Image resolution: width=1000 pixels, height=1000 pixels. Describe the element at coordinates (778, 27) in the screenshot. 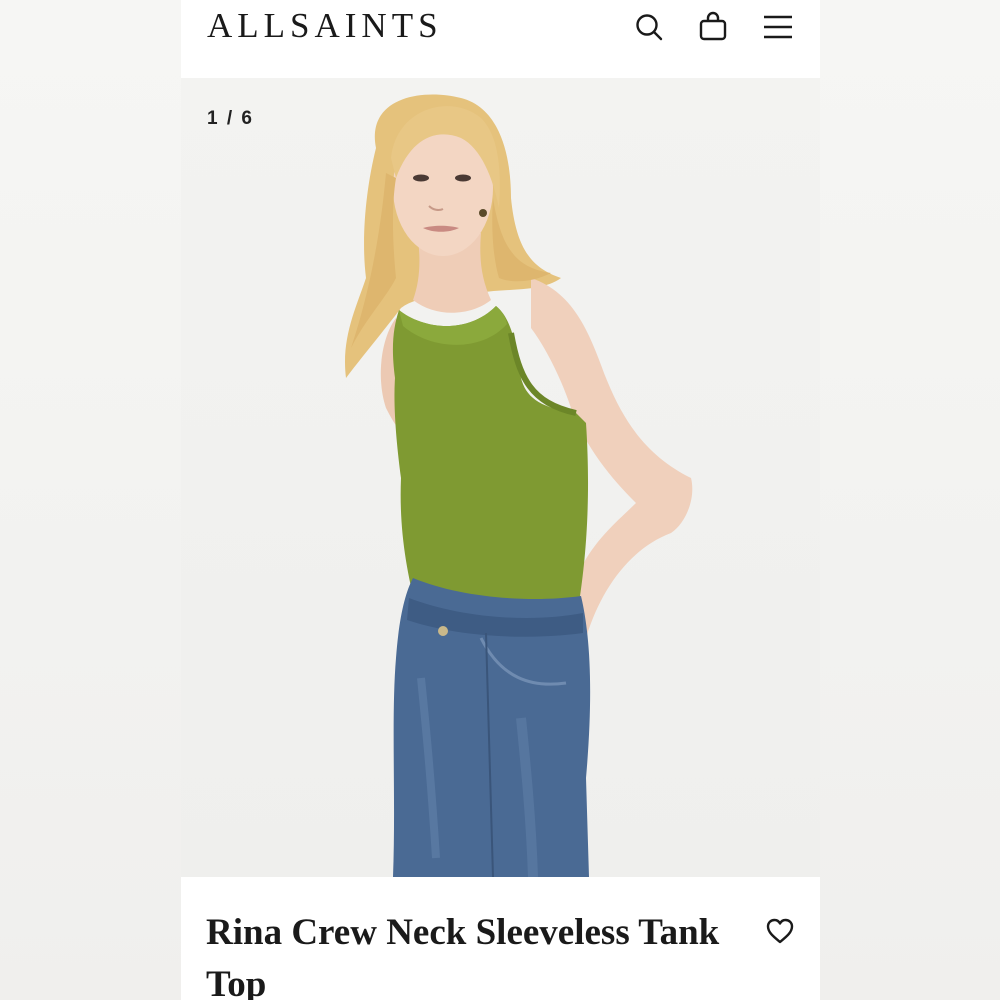

I see `menu-icon` at that location.